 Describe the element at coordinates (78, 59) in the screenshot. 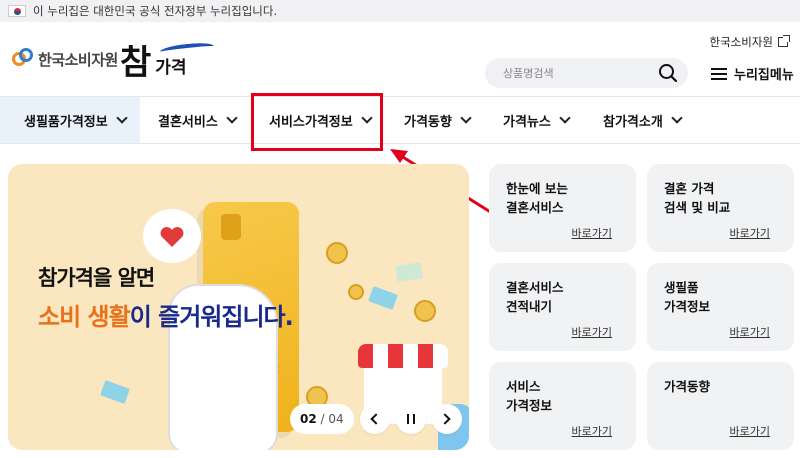

I see `kca-logo-text: 한국소비자원` at that location.